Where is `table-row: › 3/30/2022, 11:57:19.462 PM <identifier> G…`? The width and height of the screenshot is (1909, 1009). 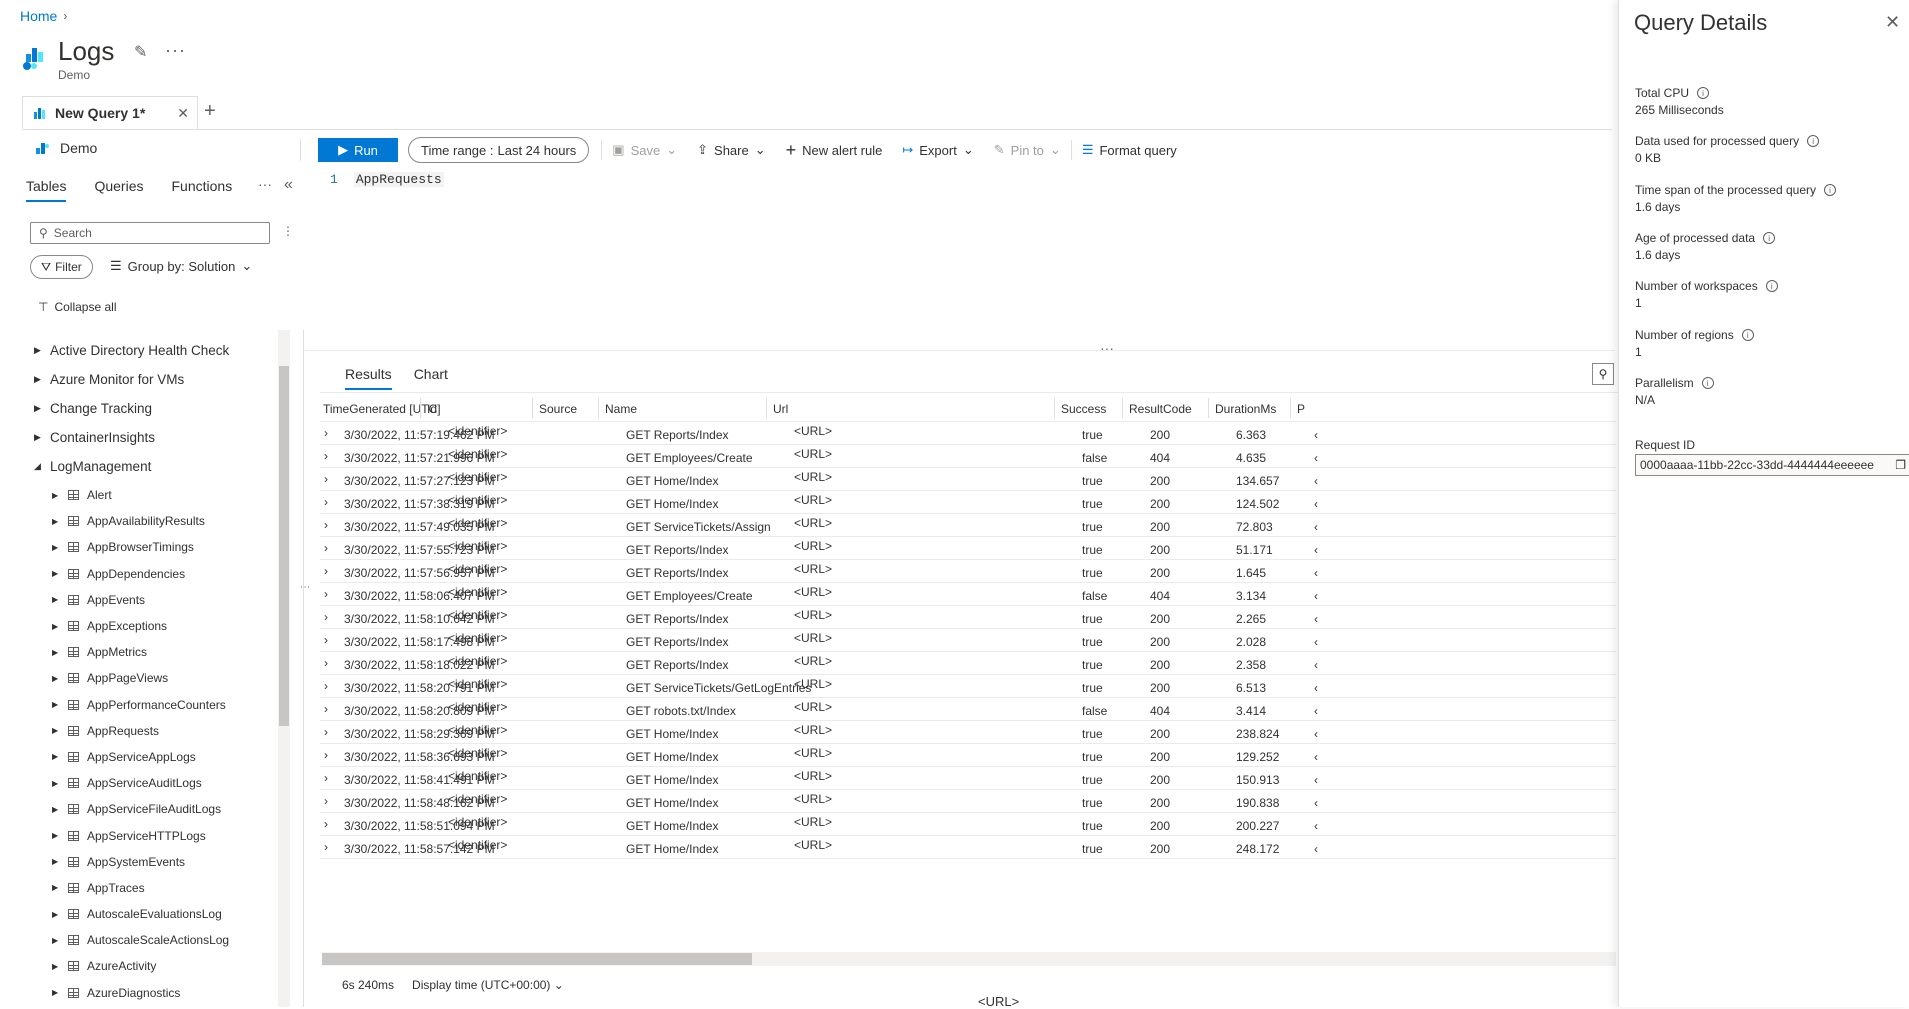
table-row: › 3/30/2022, 11:57:19.462 PM <identifier> G… is located at coordinates (968, 433).